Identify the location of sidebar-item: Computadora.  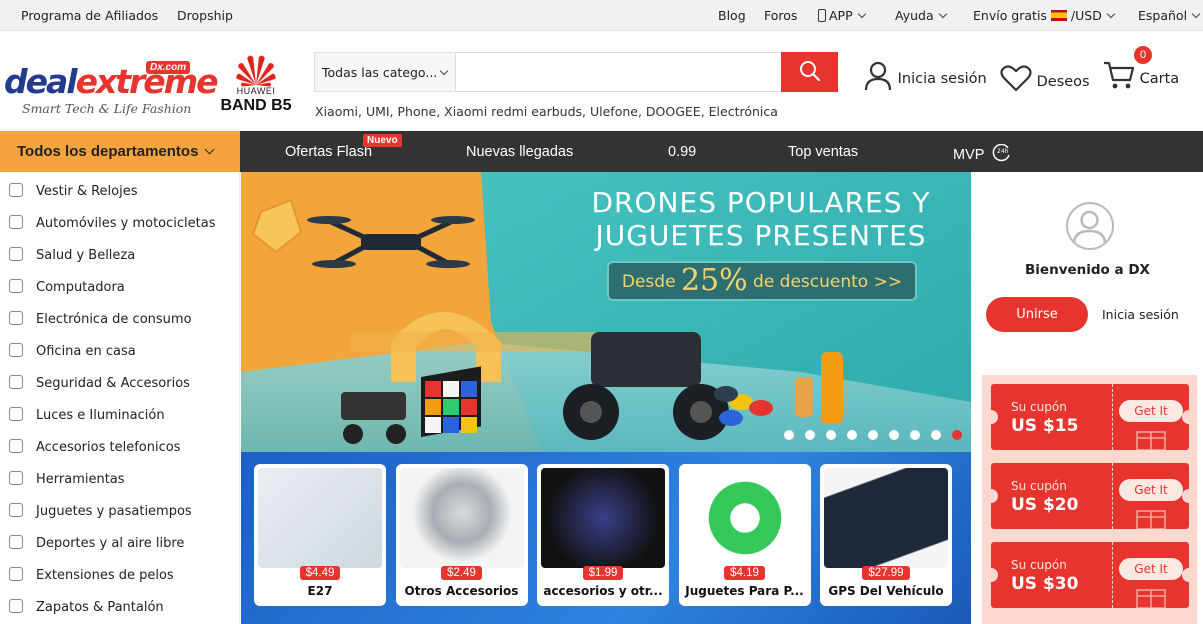
(120, 286).